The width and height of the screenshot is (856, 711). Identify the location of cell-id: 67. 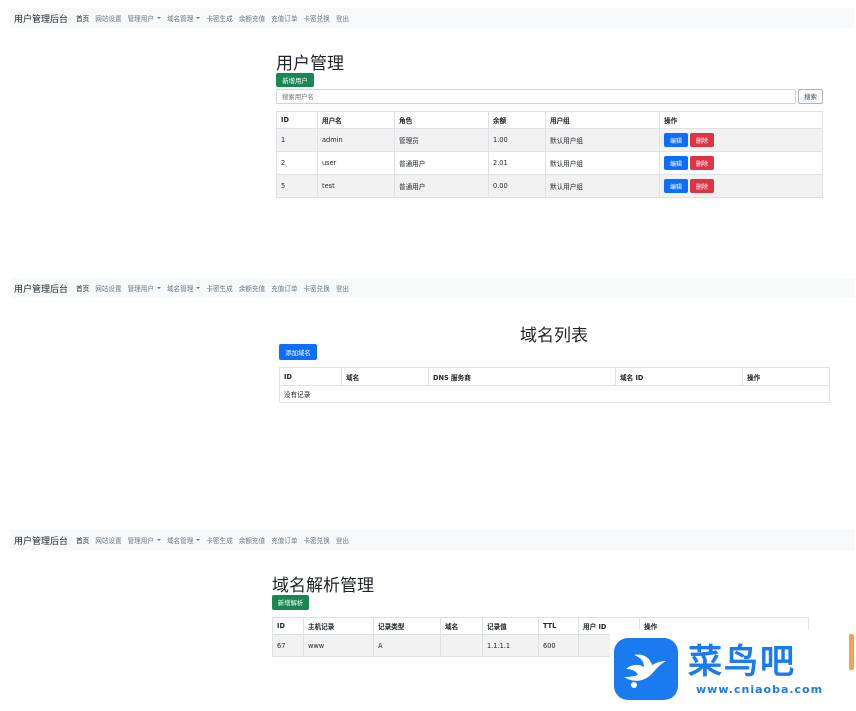
(288, 645).